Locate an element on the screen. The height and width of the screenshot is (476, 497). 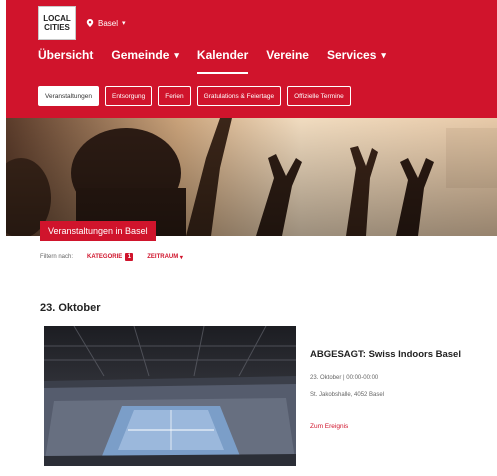
city-selector: Basel ▾ is located at coordinates (106, 23).